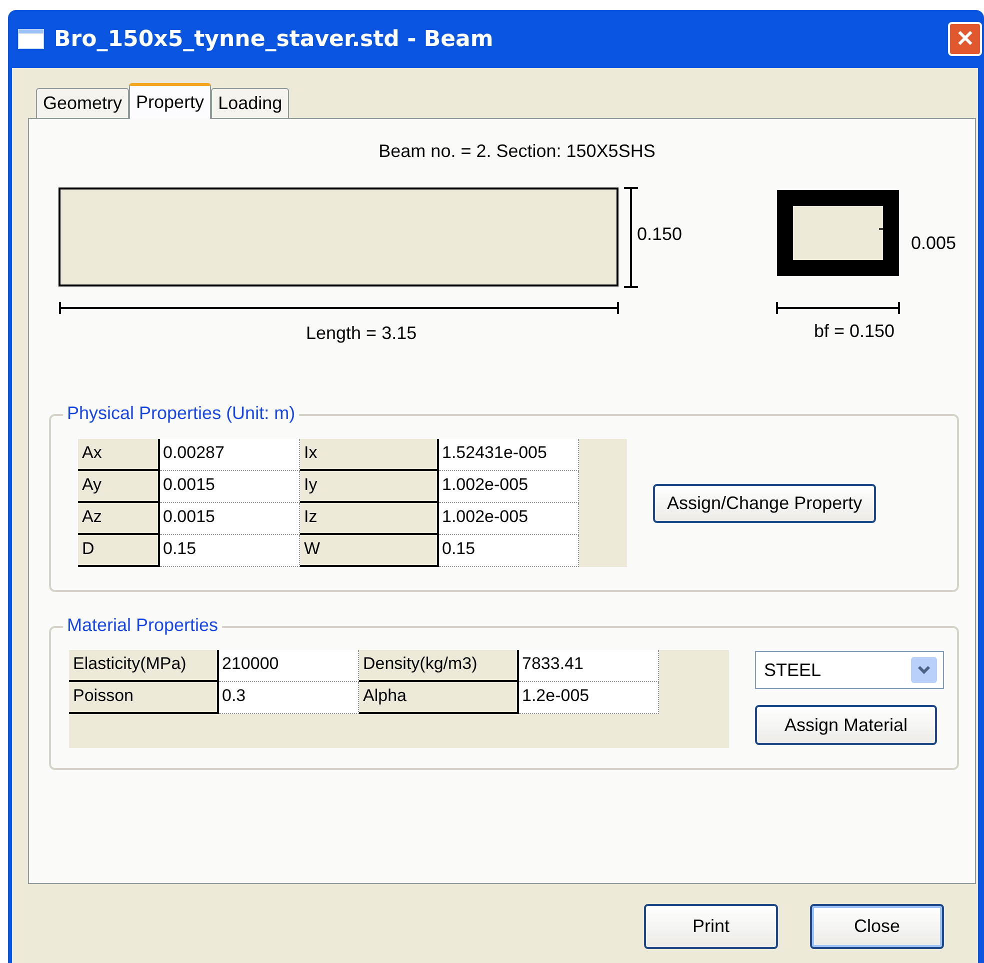 Image resolution: width=984 pixels, height=963 pixels. Describe the element at coordinates (289, 666) in the screenshot. I see `property-value: 210000` at that location.